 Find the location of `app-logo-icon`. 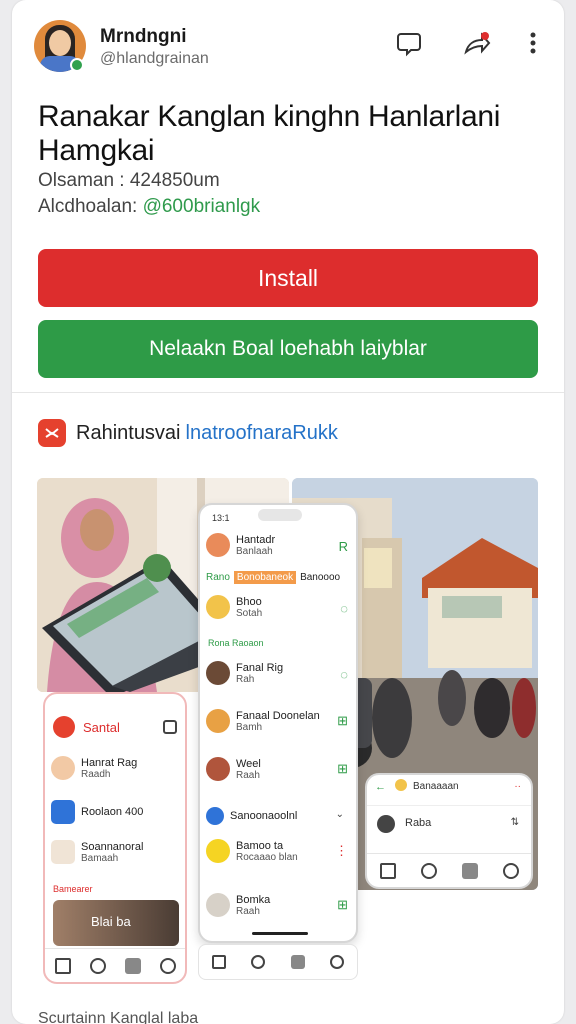

app-logo-icon is located at coordinates (64, 727).